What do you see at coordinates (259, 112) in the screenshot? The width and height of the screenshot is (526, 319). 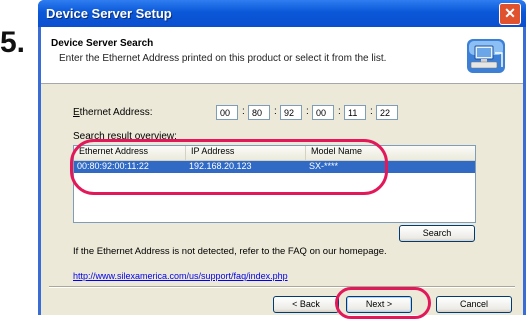 I see `ethernet-octet-2: 80` at bounding box center [259, 112].